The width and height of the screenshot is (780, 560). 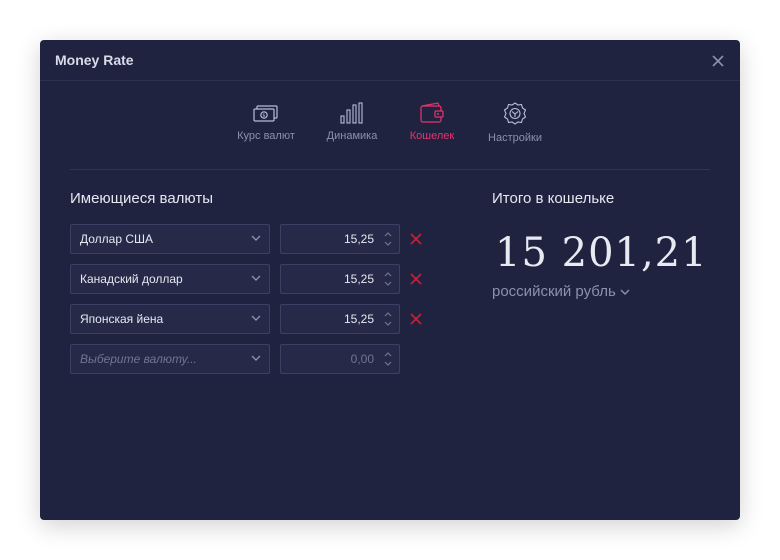 I want to click on tab-dynamics: Динамика, so click(x=352, y=122).